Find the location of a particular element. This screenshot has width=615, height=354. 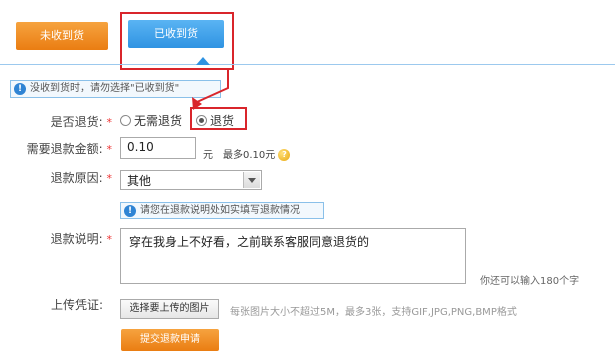

upload-image-button: 选择要上传的图片 is located at coordinates (169, 309).